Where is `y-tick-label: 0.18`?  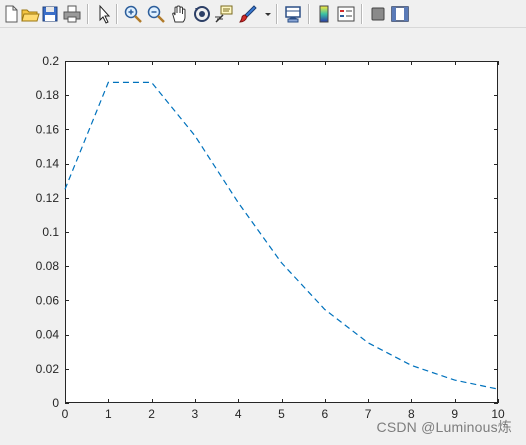 y-tick-label: 0.18 is located at coordinates (48, 95).